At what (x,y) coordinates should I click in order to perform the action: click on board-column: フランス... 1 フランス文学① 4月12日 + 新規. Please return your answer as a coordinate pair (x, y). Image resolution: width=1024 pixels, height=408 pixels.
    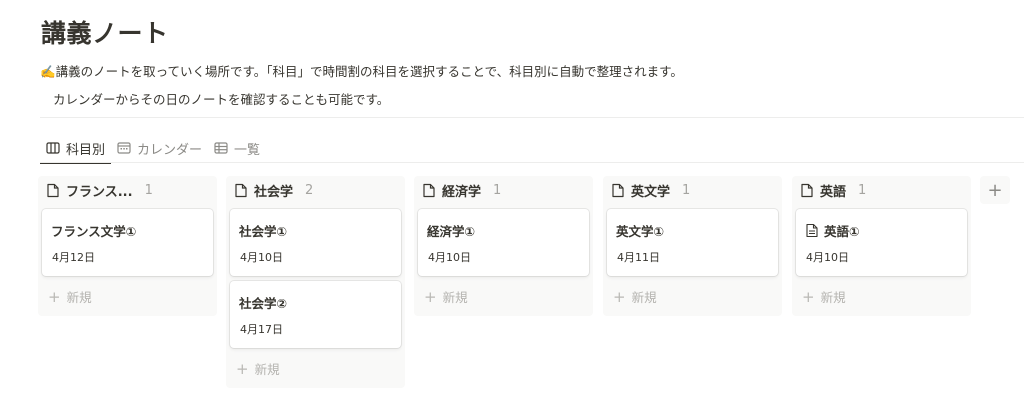
    Looking at the image, I should click on (127, 246).